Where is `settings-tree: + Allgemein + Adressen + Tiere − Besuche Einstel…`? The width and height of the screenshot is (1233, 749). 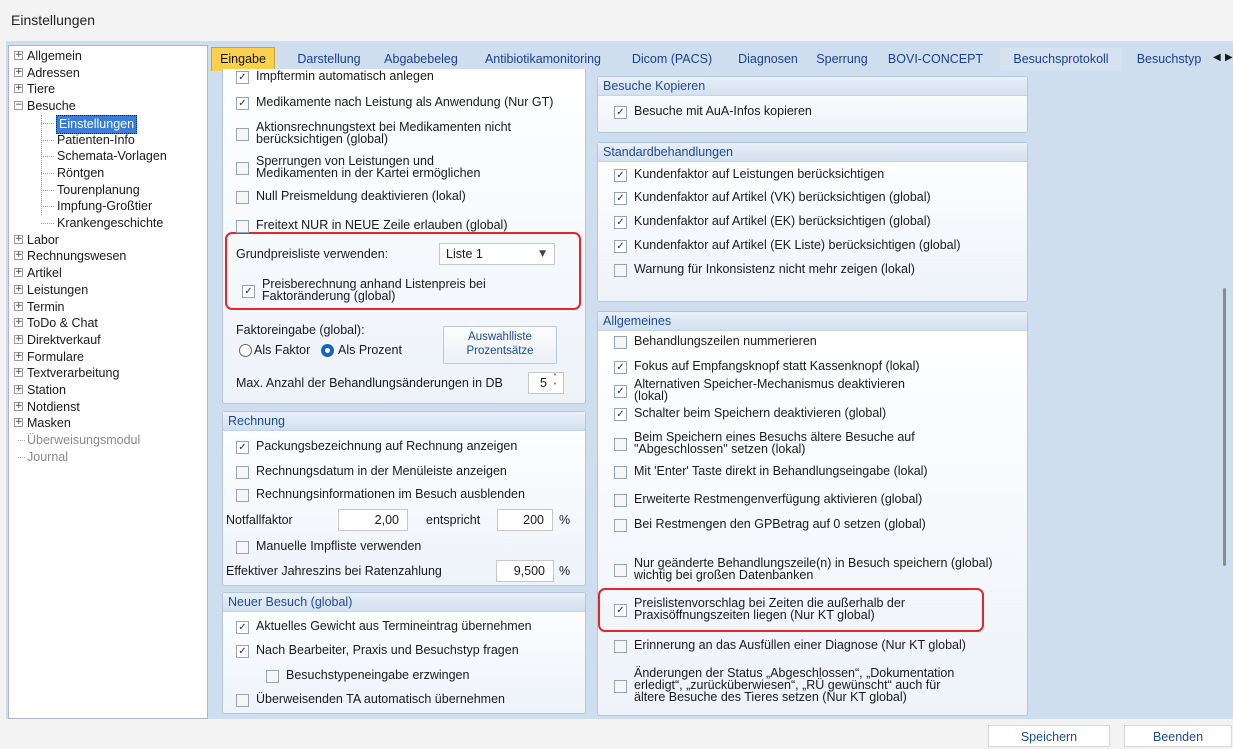 settings-tree: + Allgemein + Adressen + Tiere − Besuche Einstel… is located at coordinates (108, 382).